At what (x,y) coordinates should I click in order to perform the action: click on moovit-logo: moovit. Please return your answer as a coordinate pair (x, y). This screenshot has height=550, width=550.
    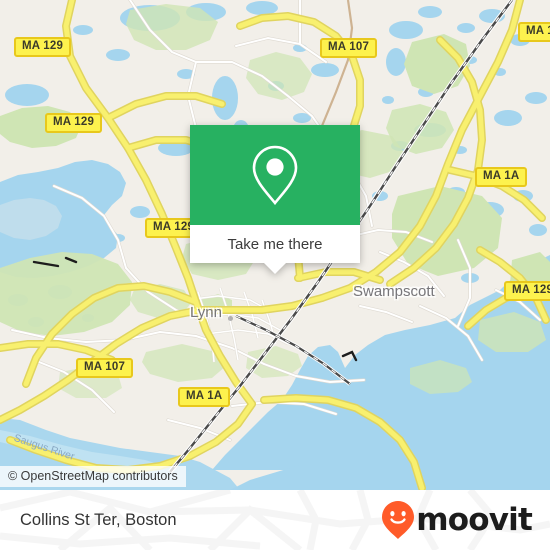
    Looking at the image, I should click on (457, 520).